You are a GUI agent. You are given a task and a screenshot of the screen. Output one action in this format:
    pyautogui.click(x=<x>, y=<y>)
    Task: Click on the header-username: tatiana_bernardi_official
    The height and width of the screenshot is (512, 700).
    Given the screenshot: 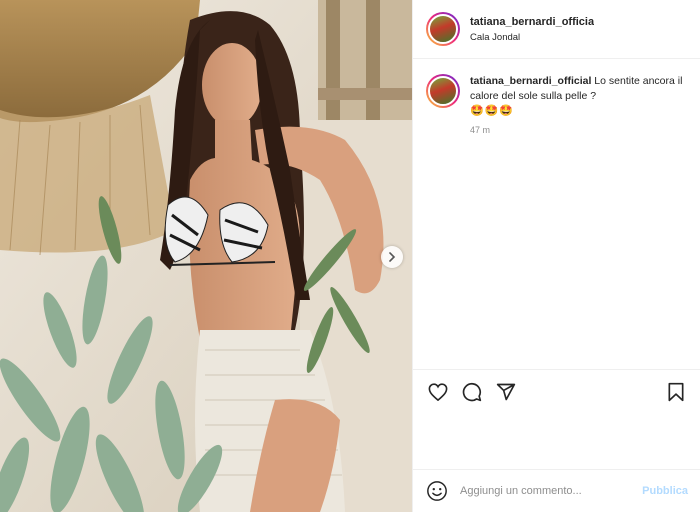 What is the action you would take?
    pyautogui.click(x=532, y=22)
    